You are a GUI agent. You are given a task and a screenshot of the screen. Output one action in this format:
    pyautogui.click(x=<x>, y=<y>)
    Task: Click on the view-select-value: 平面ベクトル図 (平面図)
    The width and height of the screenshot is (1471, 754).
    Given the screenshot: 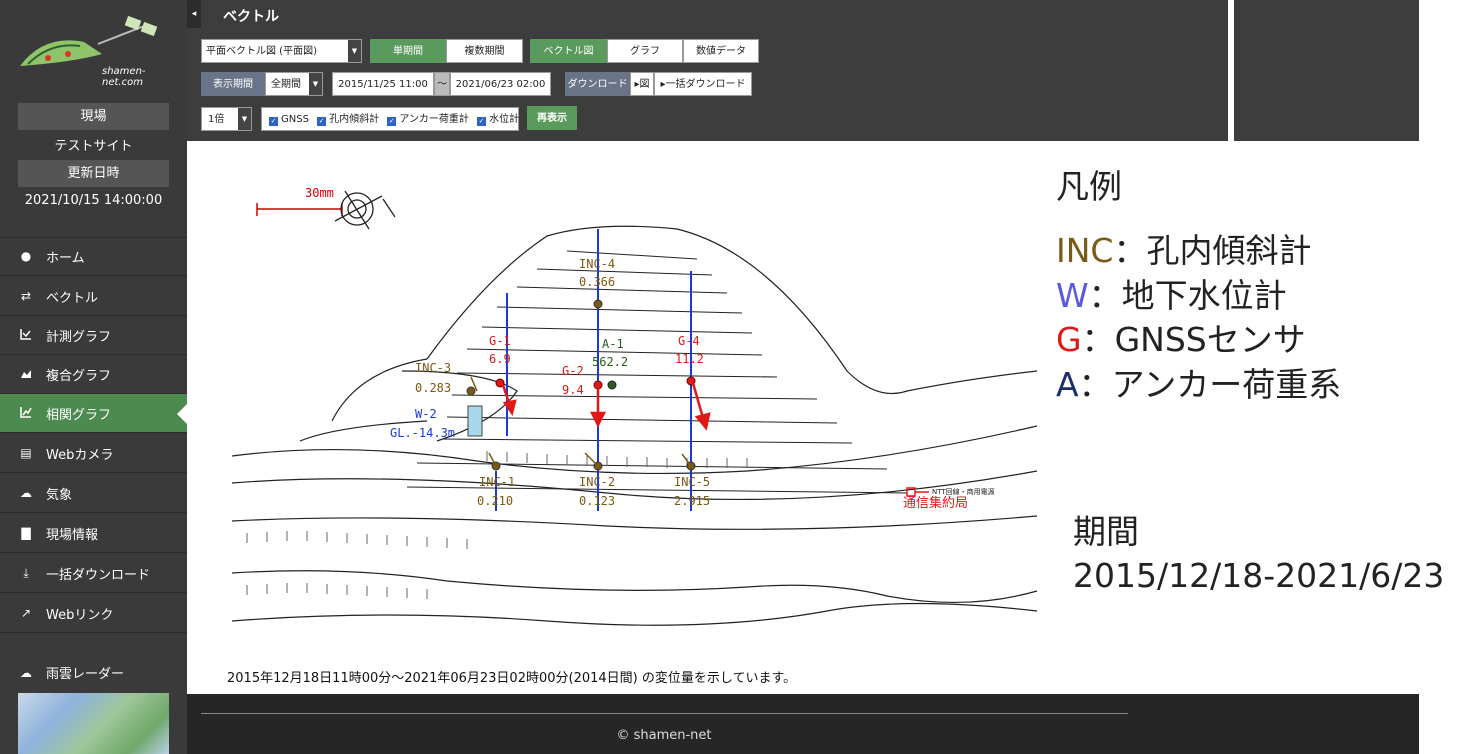 What is the action you would take?
    pyautogui.click(x=261, y=51)
    